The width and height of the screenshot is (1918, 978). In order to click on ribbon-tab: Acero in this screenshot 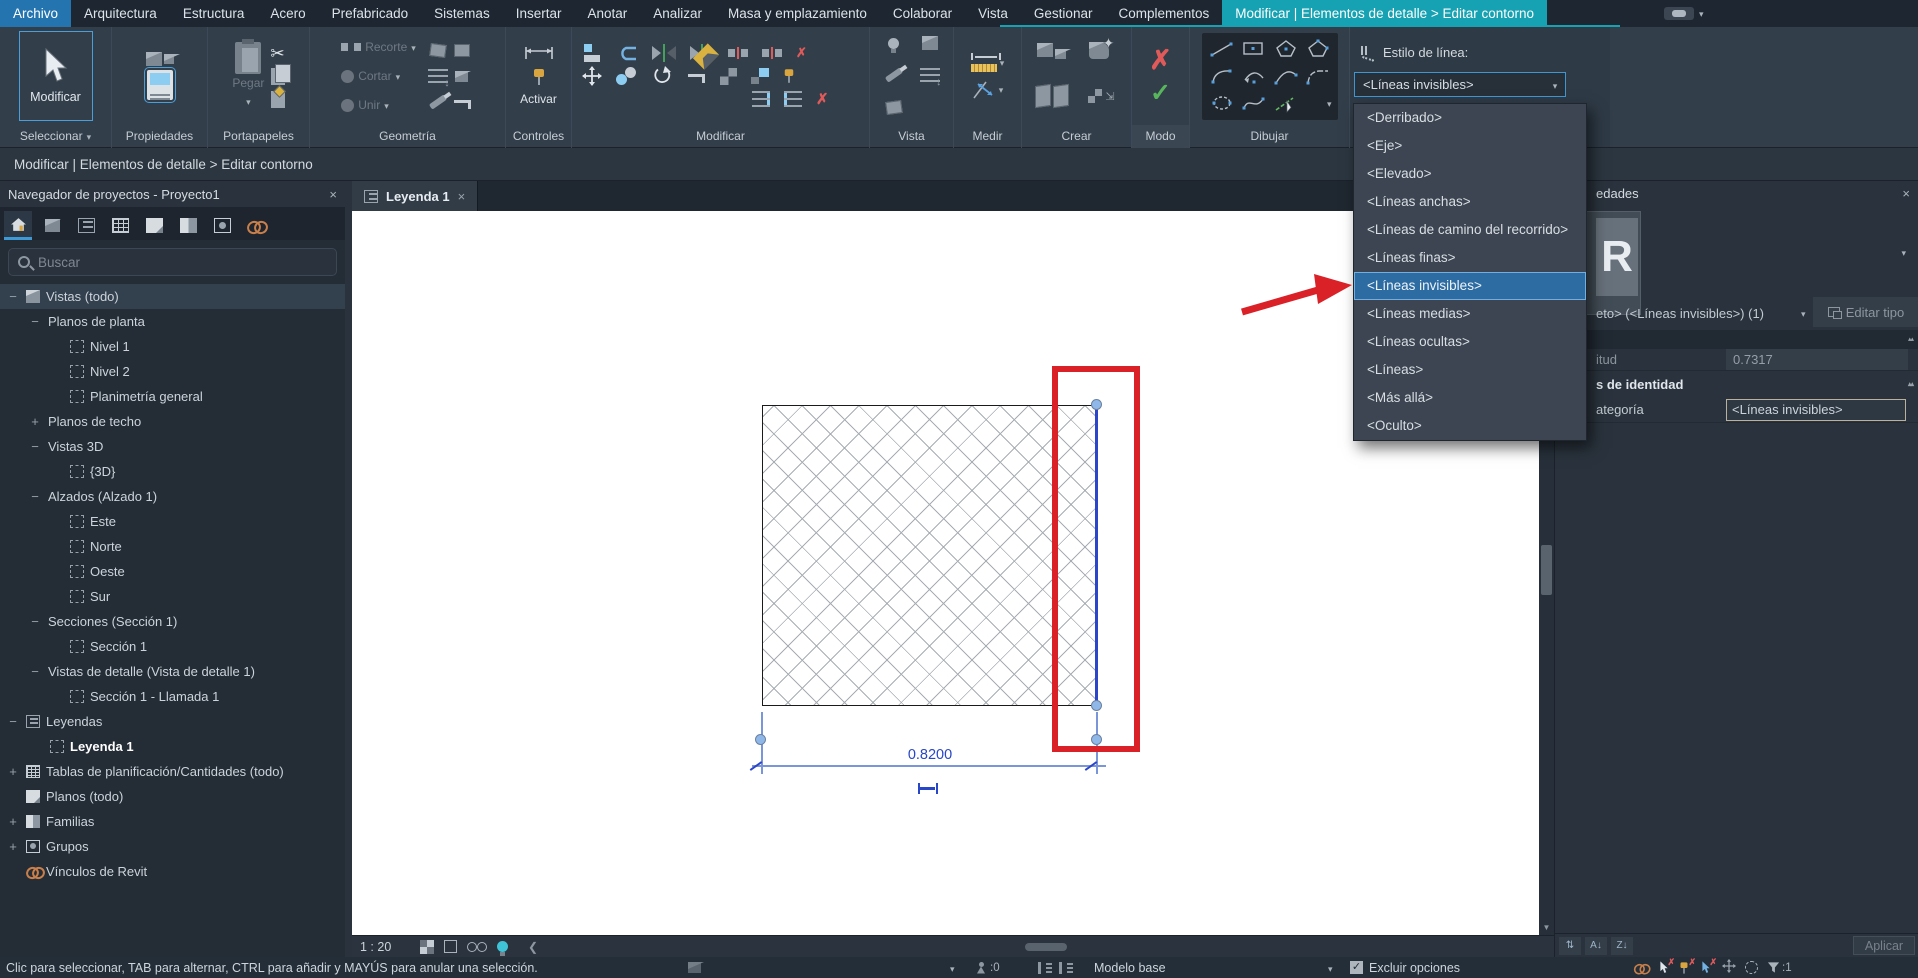, I will do `click(287, 13)`.